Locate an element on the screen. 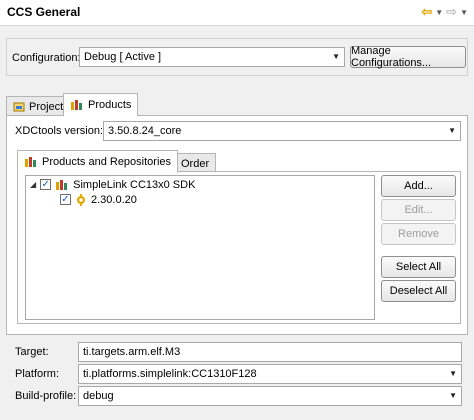 This screenshot has height=420, width=474. tab-project-label: Project is located at coordinates (46, 107).